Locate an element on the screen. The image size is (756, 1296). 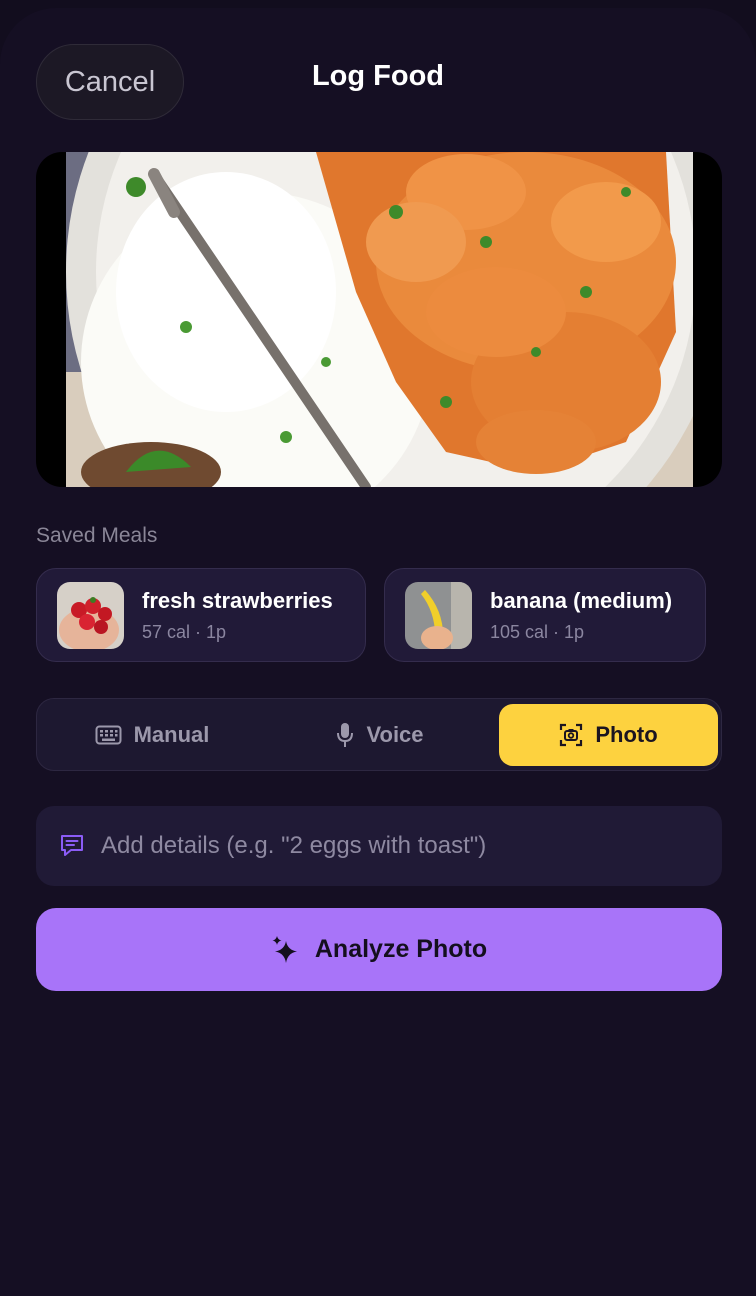
cancel-button: Cancel is located at coordinates (110, 82).